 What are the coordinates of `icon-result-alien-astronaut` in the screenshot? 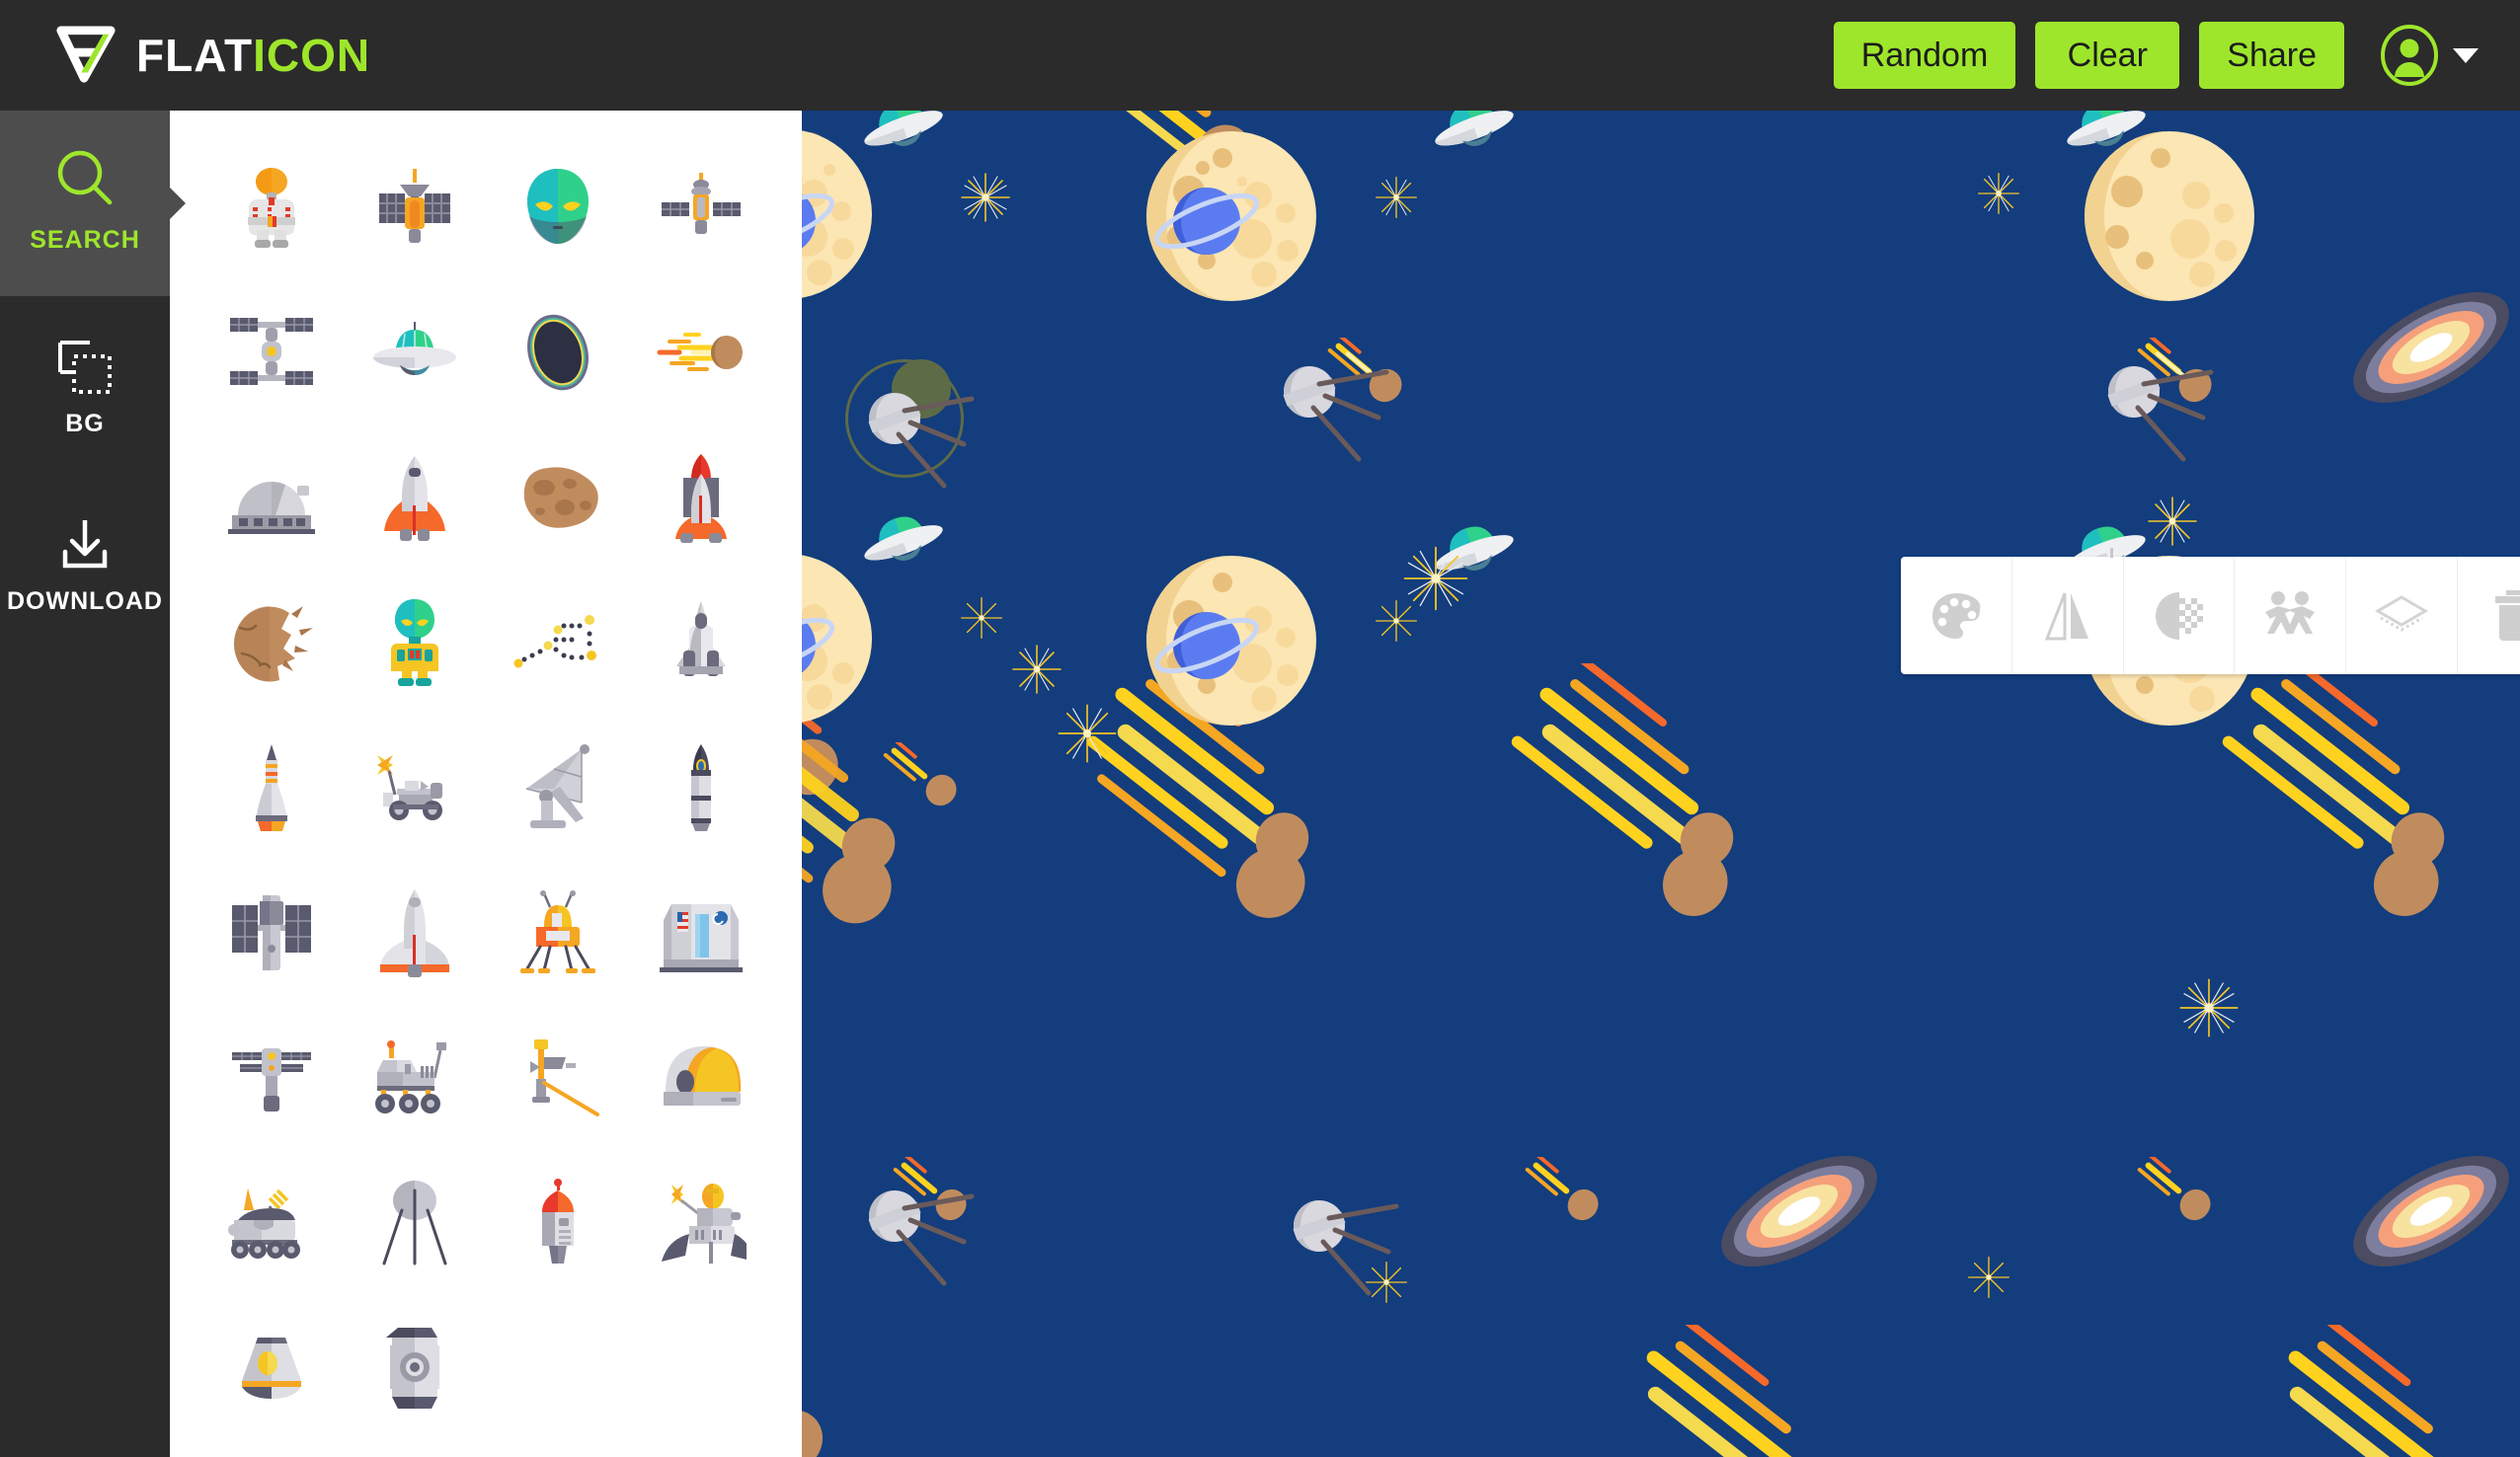 It's located at (414, 642).